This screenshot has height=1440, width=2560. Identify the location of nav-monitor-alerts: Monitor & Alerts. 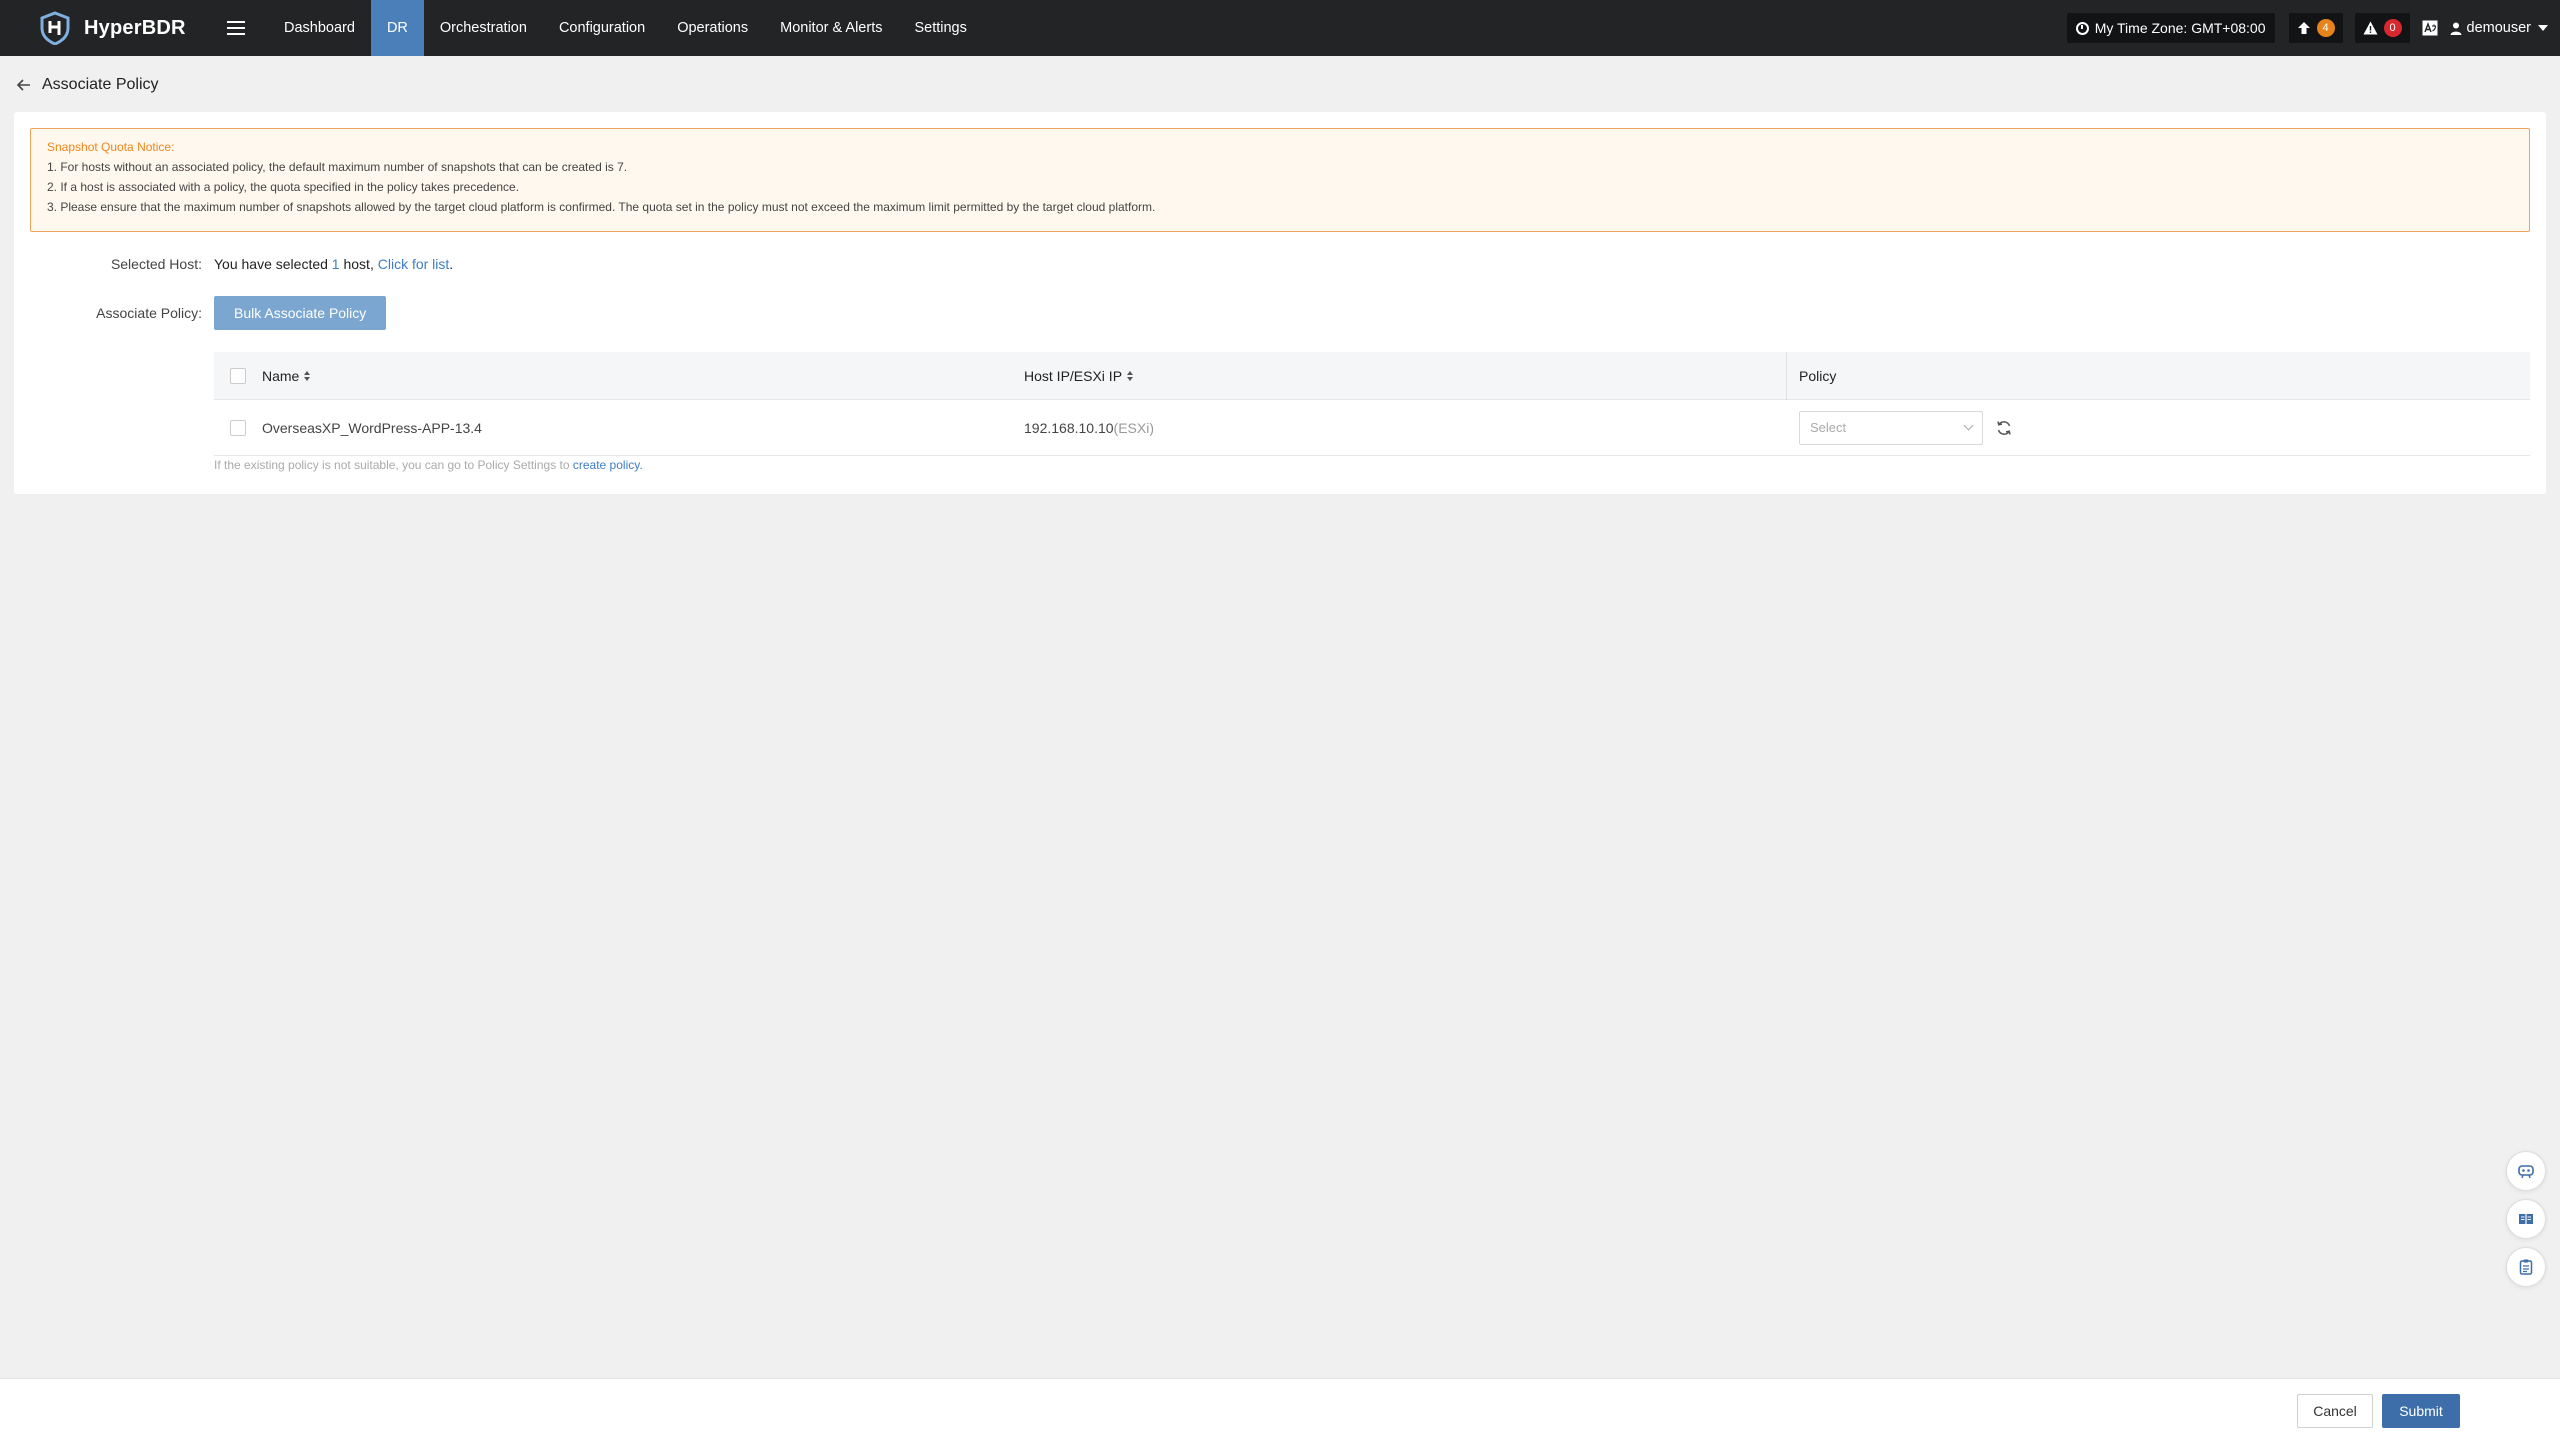
(831, 28).